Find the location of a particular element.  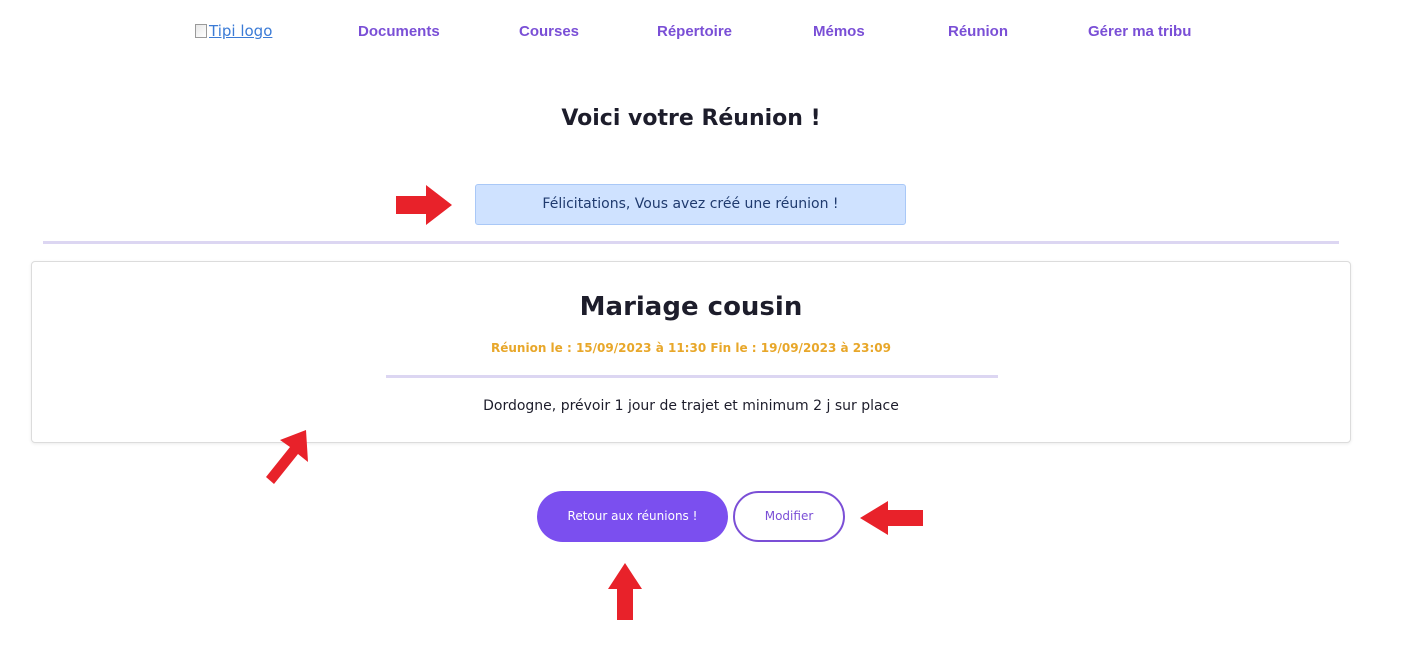

logo-link: Tipi logo is located at coordinates (233, 31).